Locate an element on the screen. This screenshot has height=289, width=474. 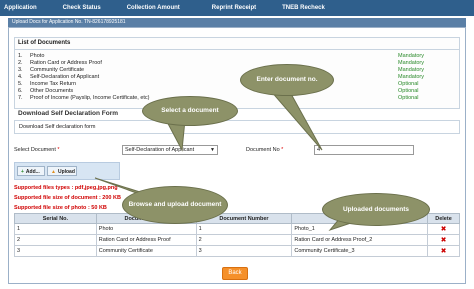
callout-select-doc: Select a document is located at coordinates (190, 111).